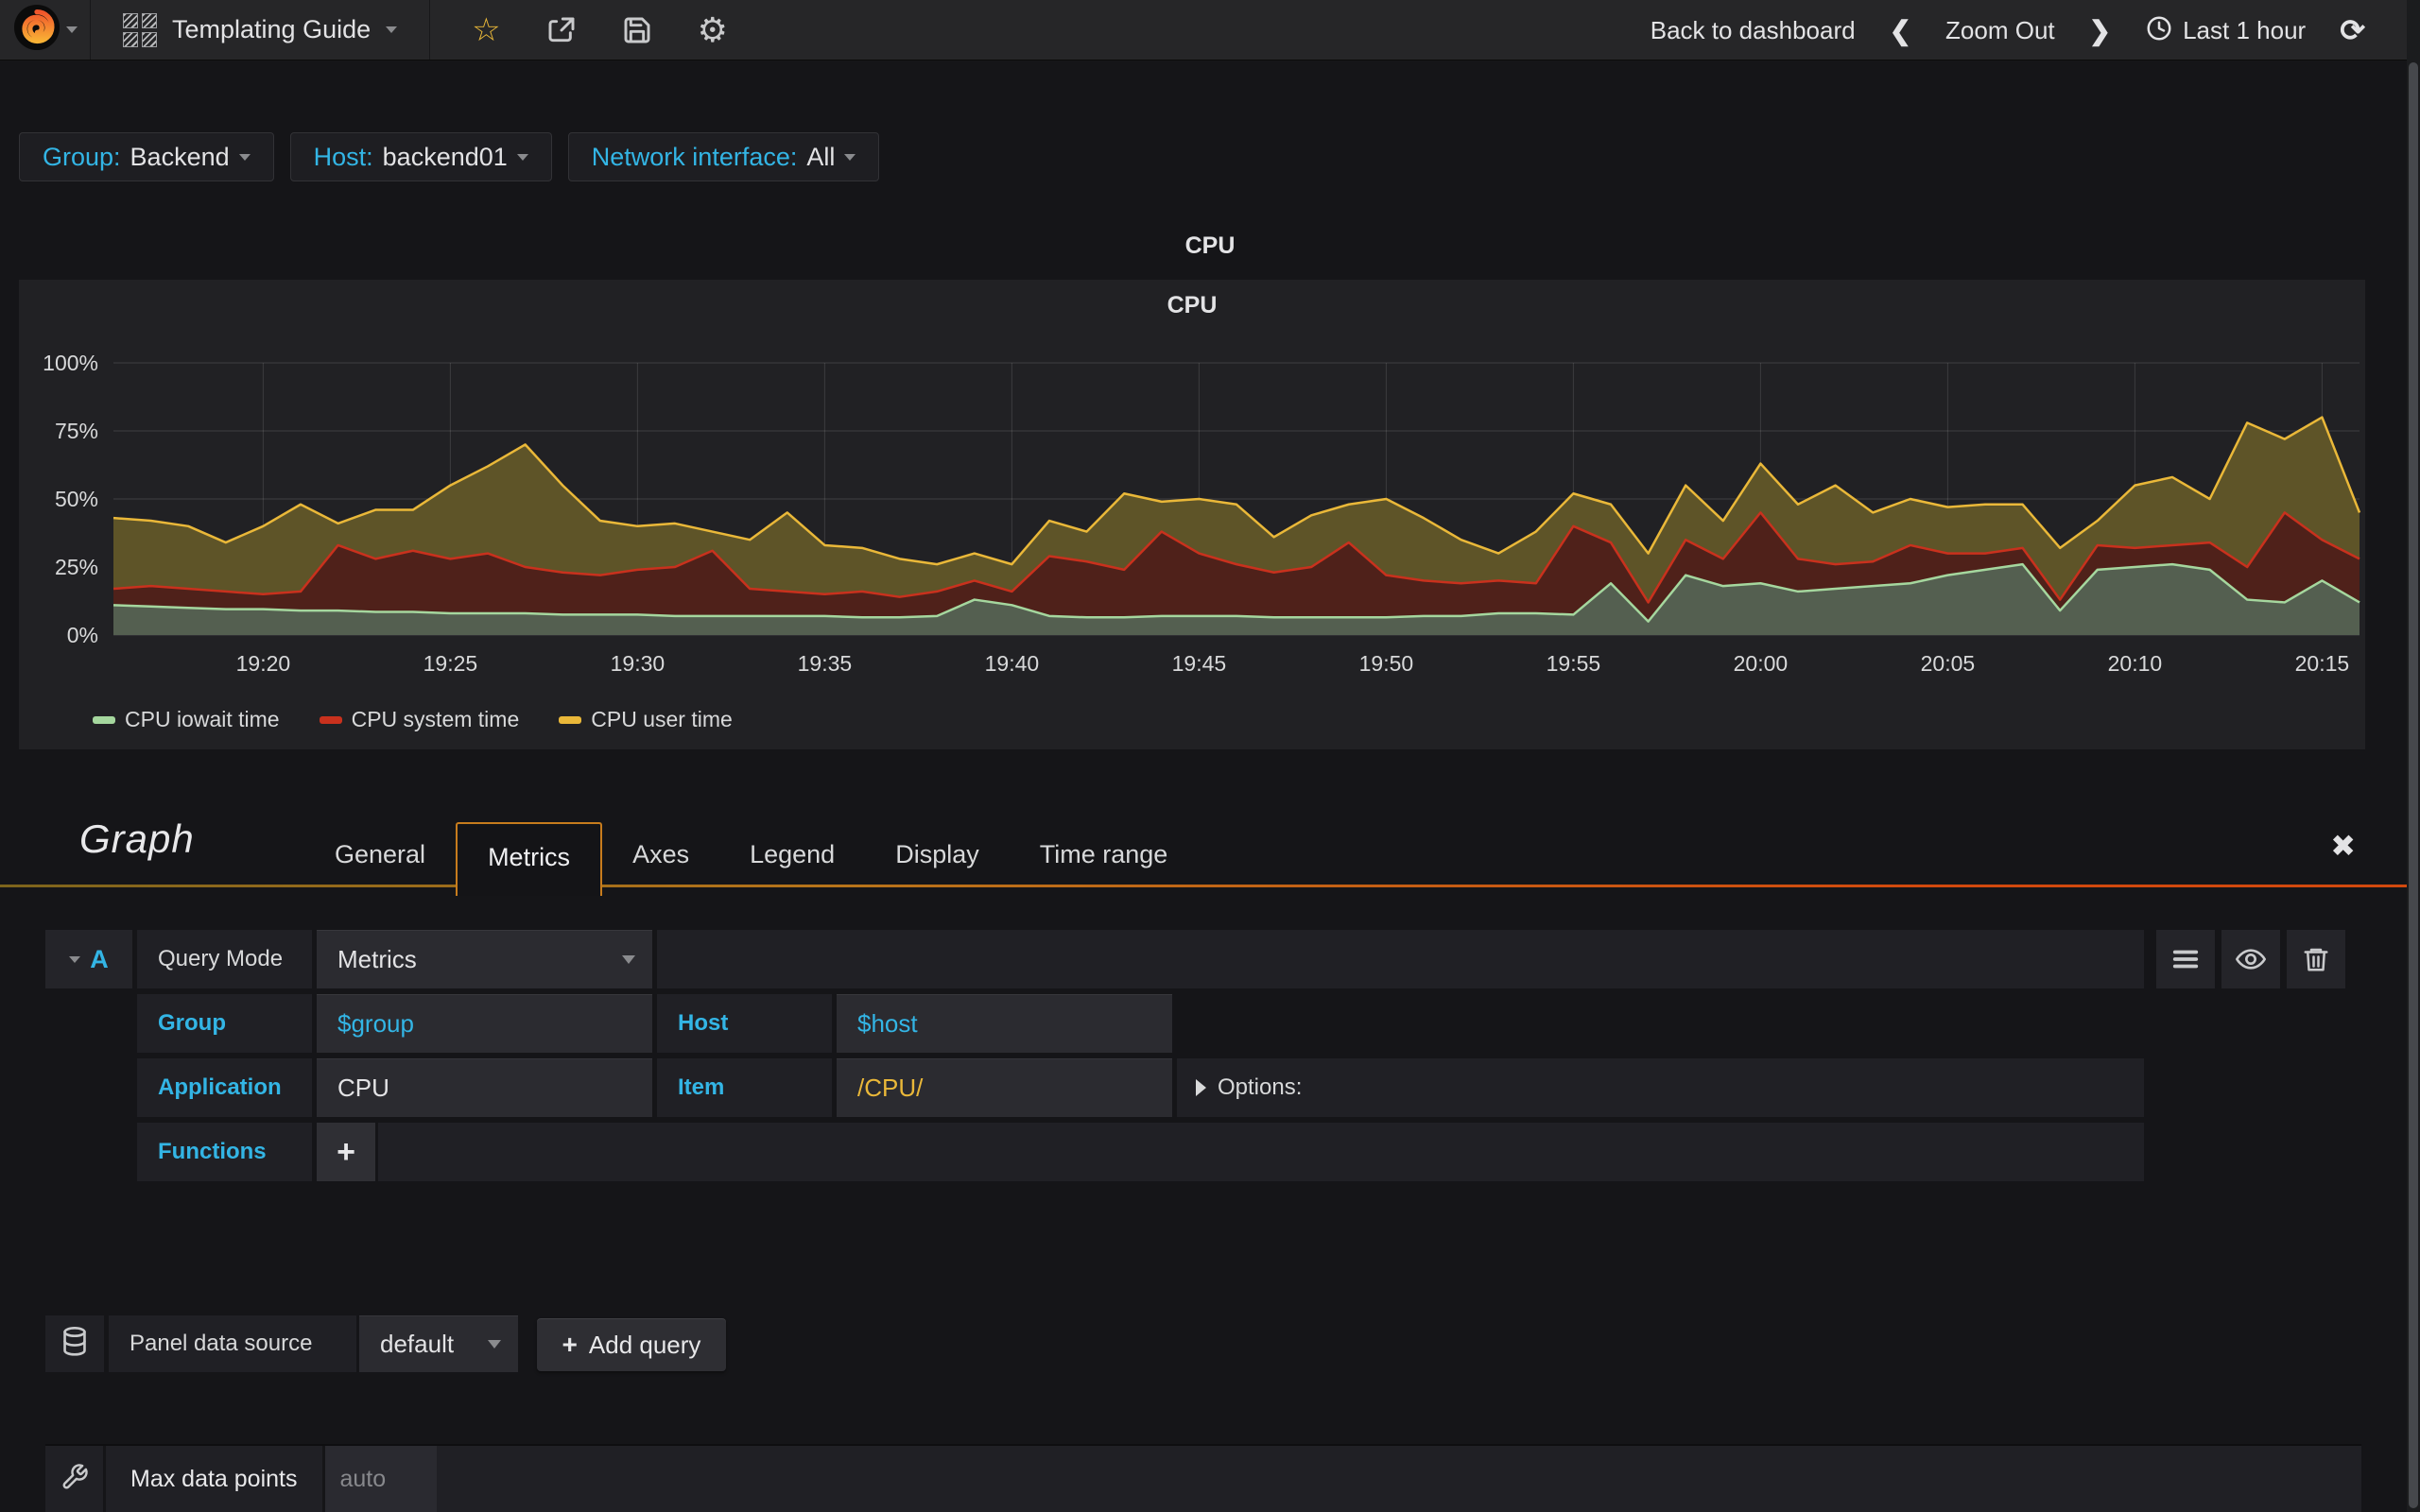 This screenshot has width=2420, height=1512. What do you see at coordinates (1005, 1087) in the screenshot?
I see `item-input: /CPU/` at bounding box center [1005, 1087].